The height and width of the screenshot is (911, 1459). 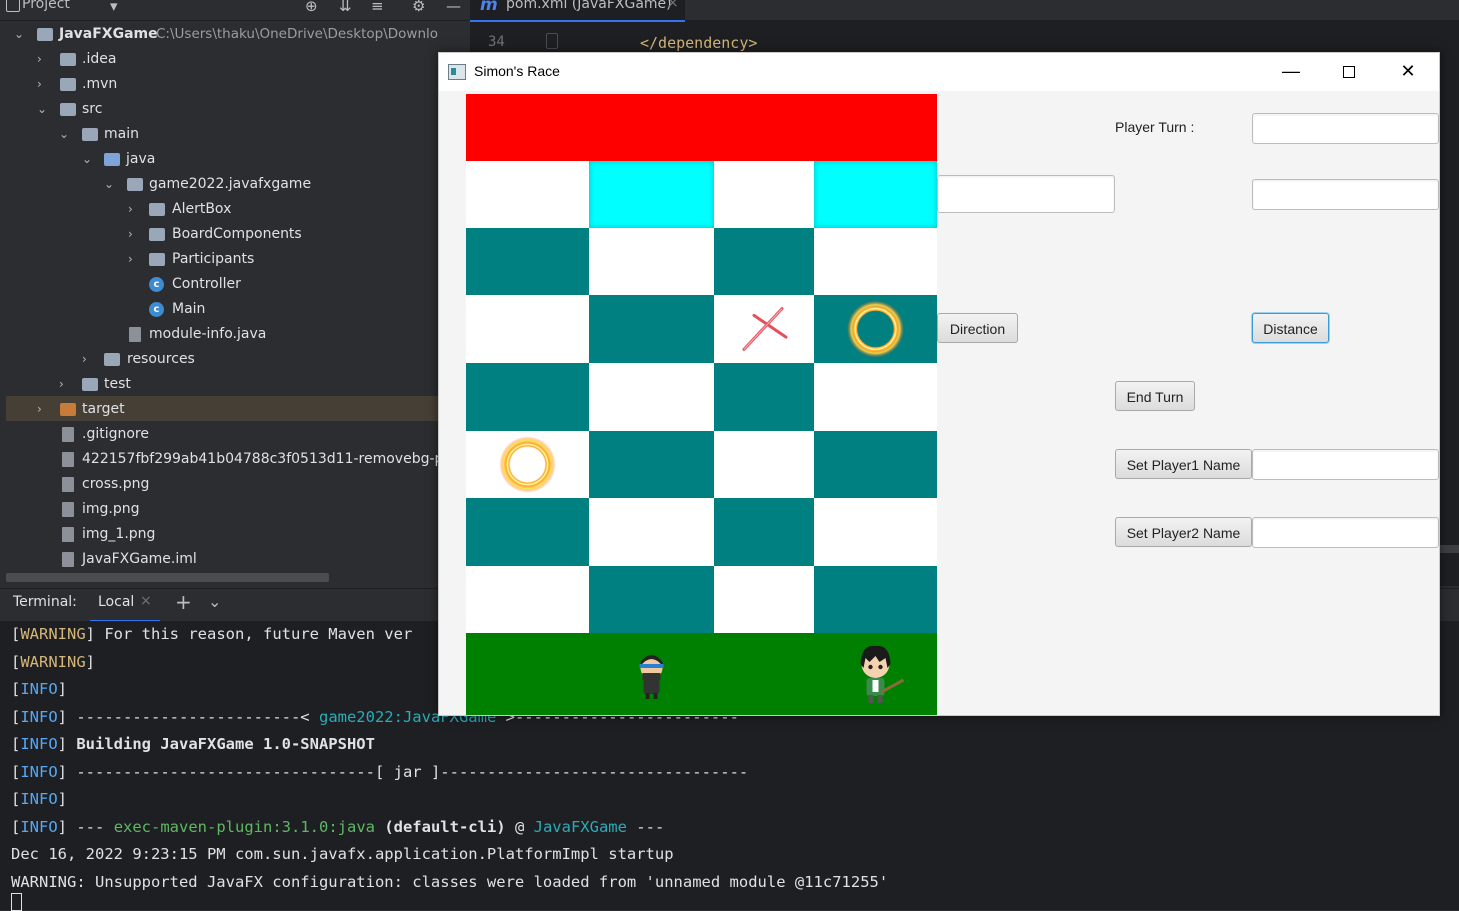 I want to click on maximize-button, so click(x=1349, y=71).